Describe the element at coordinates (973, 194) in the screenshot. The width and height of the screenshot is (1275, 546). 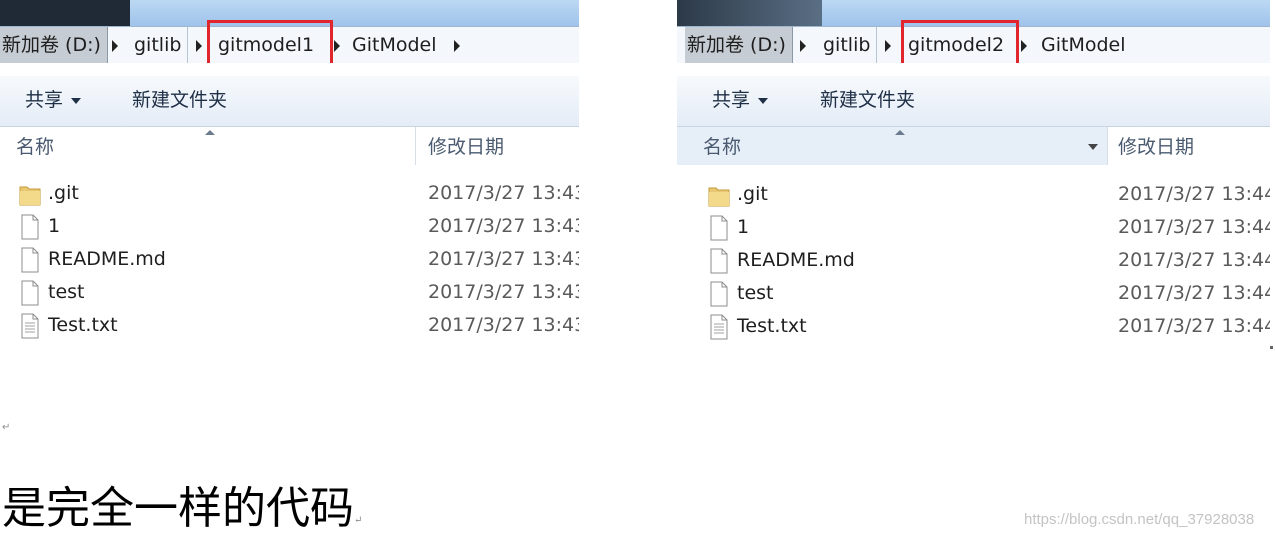
I see `list-item: .git 2017/3/27 13:44` at that location.